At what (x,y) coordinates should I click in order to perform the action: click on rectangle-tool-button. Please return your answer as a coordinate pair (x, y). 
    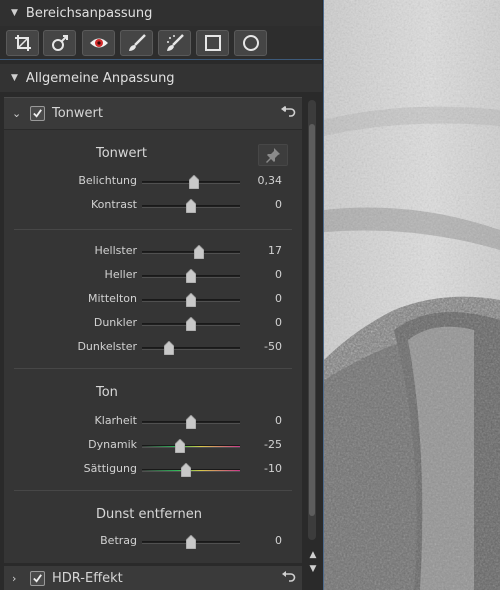
    Looking at the image, I should click on (212, 43).